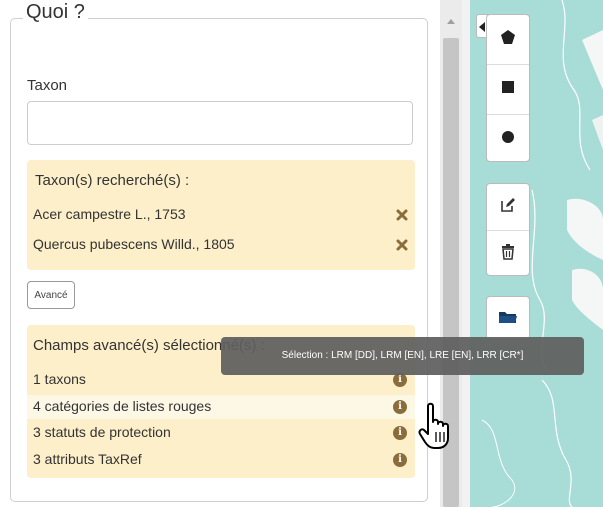  Describe the element at coordinates (59, 379) in the screenshot. I see `advanced-field-label: 1 taxons` at that location.